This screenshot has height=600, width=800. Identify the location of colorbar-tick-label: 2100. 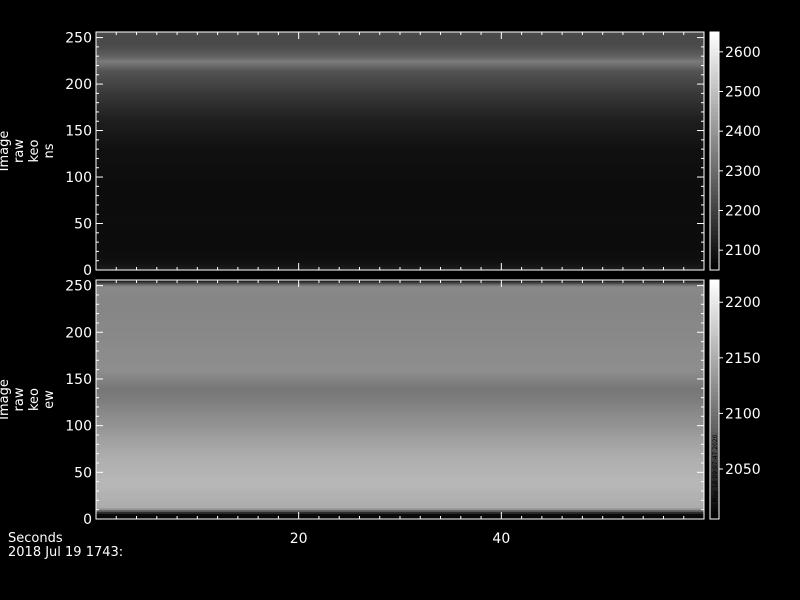
(743, 251).